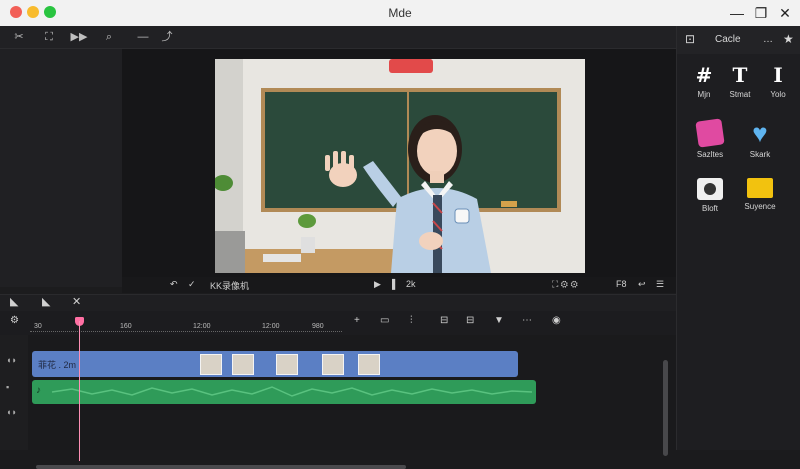 This screenshot has height=469, width=800. I want to click on settings-icon: ⚙, so click(14, 320).